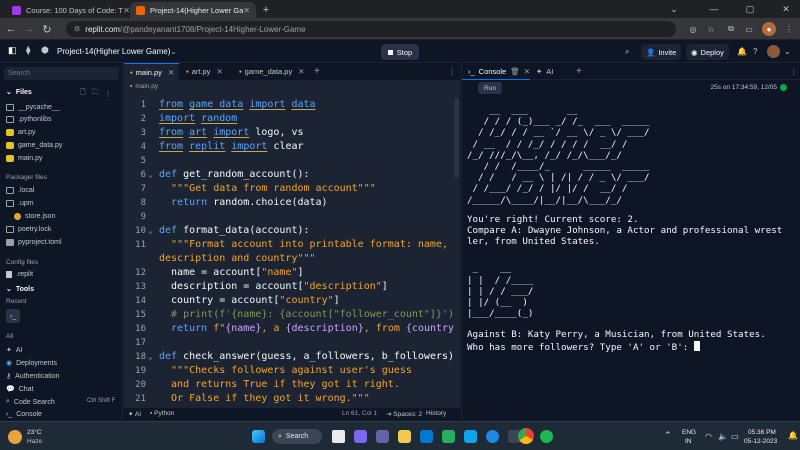 This screenshot has height=450, width=800. What do you see at coordinates (490, 88) in the screenshot?
I see `run-button: Run` at bounding box center [490, 88].